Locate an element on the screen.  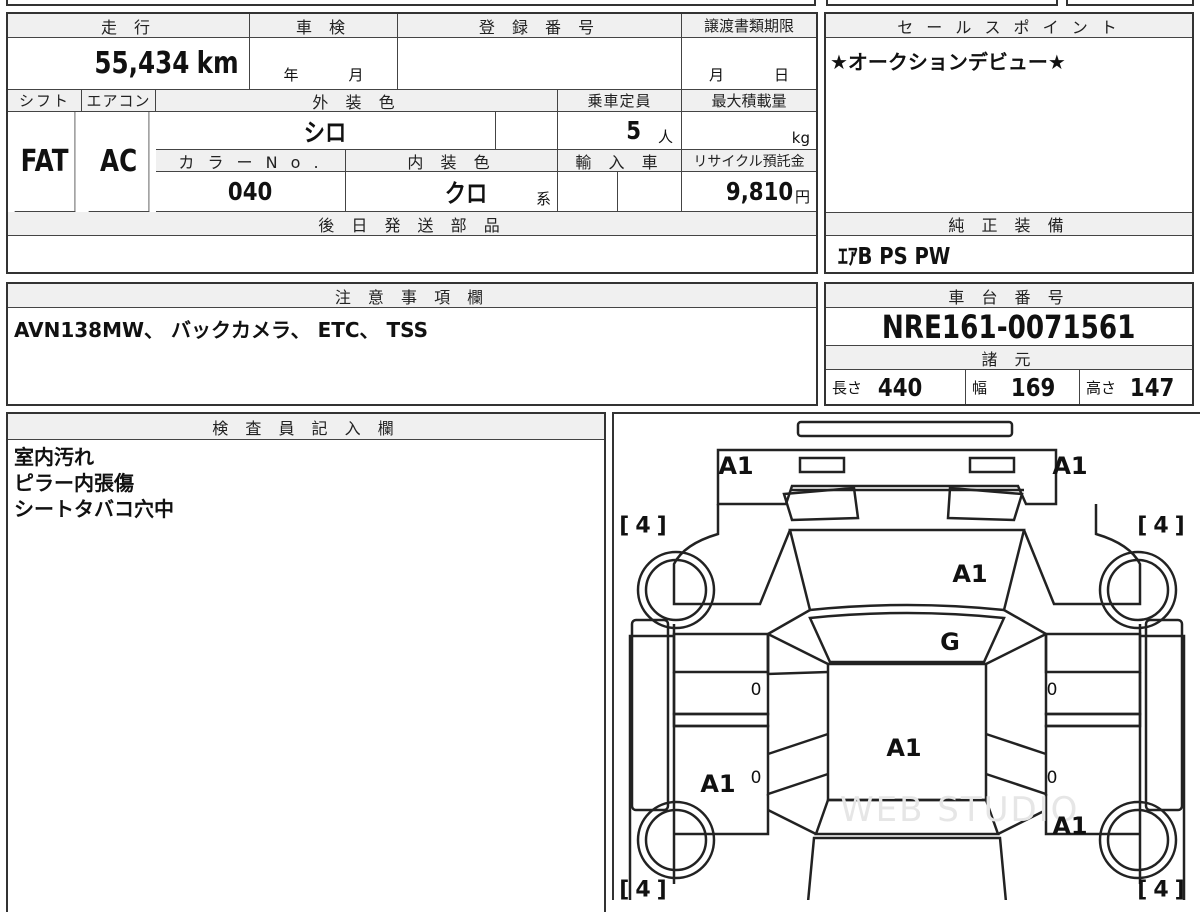
exterior-color-label: 外 装 色 is located at coordinates (357, 101).